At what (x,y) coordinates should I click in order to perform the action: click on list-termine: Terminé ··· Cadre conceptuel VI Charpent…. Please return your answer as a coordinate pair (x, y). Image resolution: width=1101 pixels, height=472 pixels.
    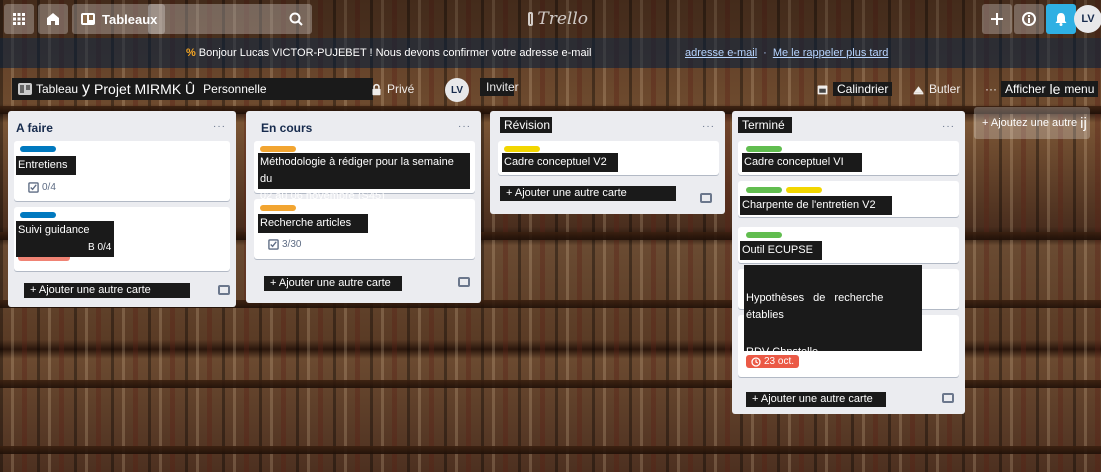
    Looking at the image, I should click on (848, 262).